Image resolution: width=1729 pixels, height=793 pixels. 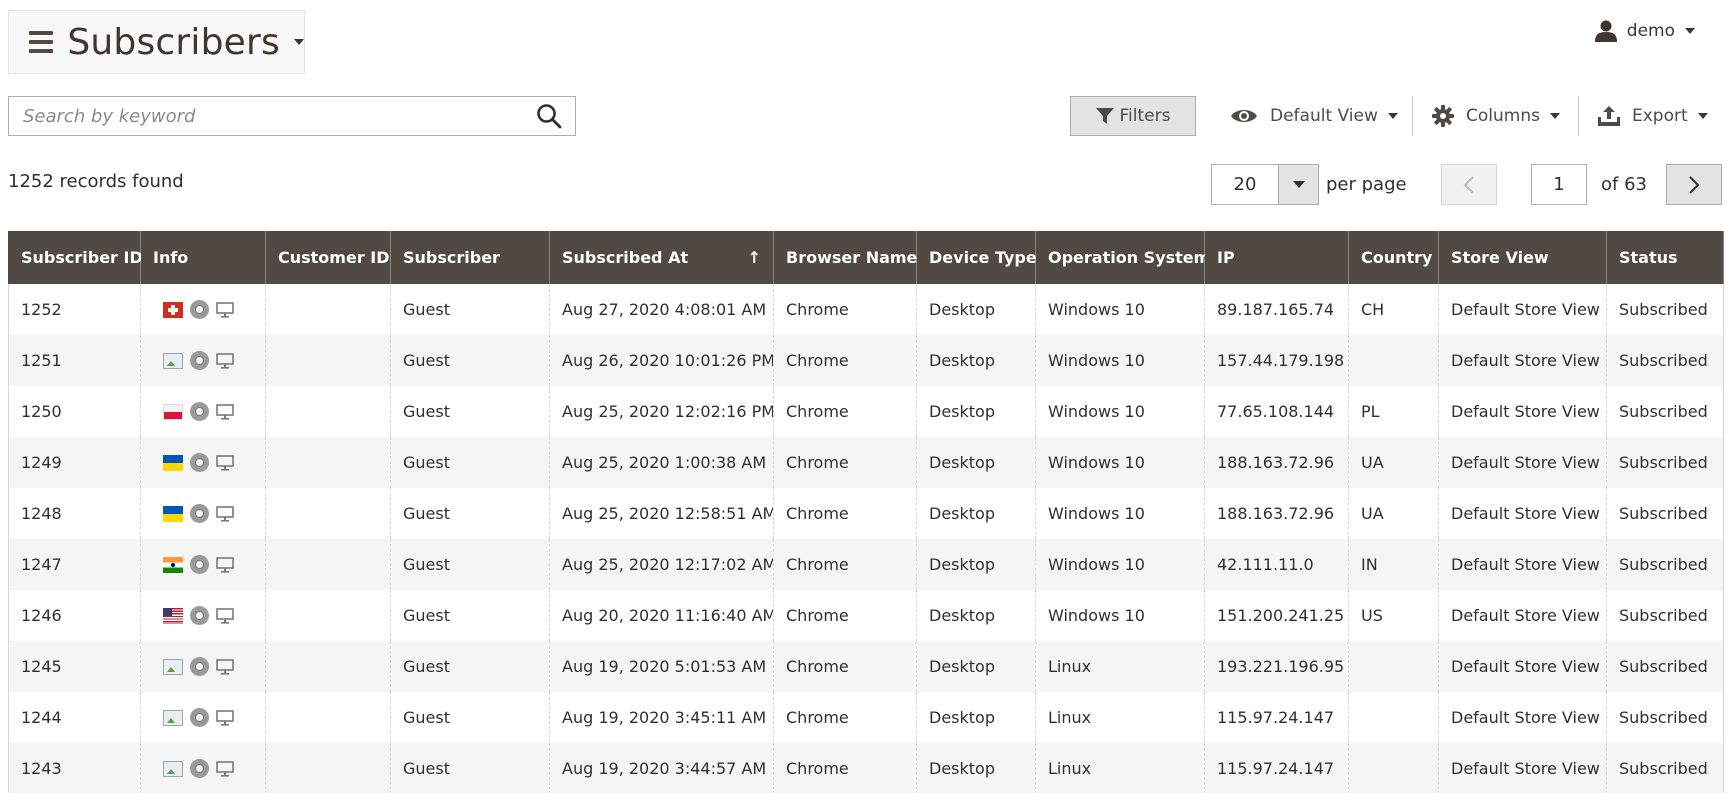 I want to click on column-header-info: Info, so click(x=203, y=257).